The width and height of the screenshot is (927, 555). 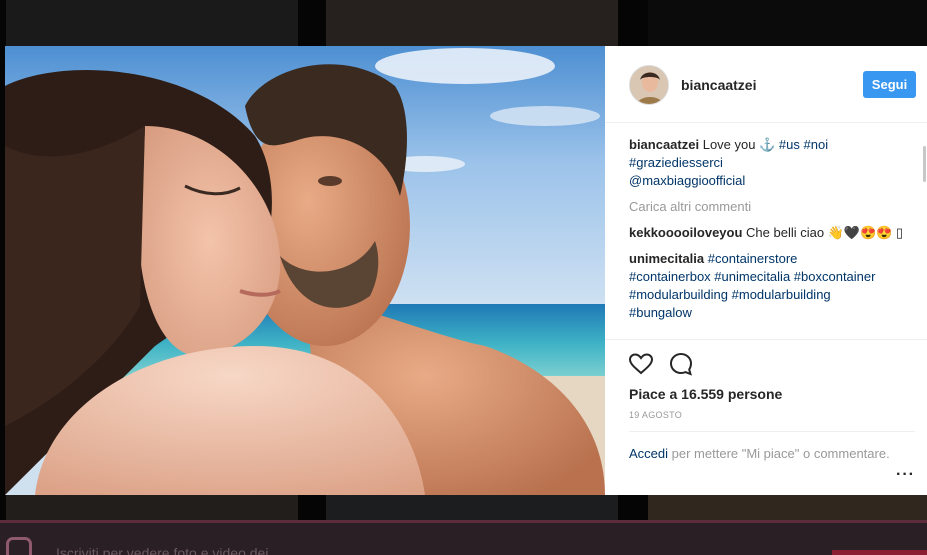 I want to click on action-icons, so click(x=660, y=364).